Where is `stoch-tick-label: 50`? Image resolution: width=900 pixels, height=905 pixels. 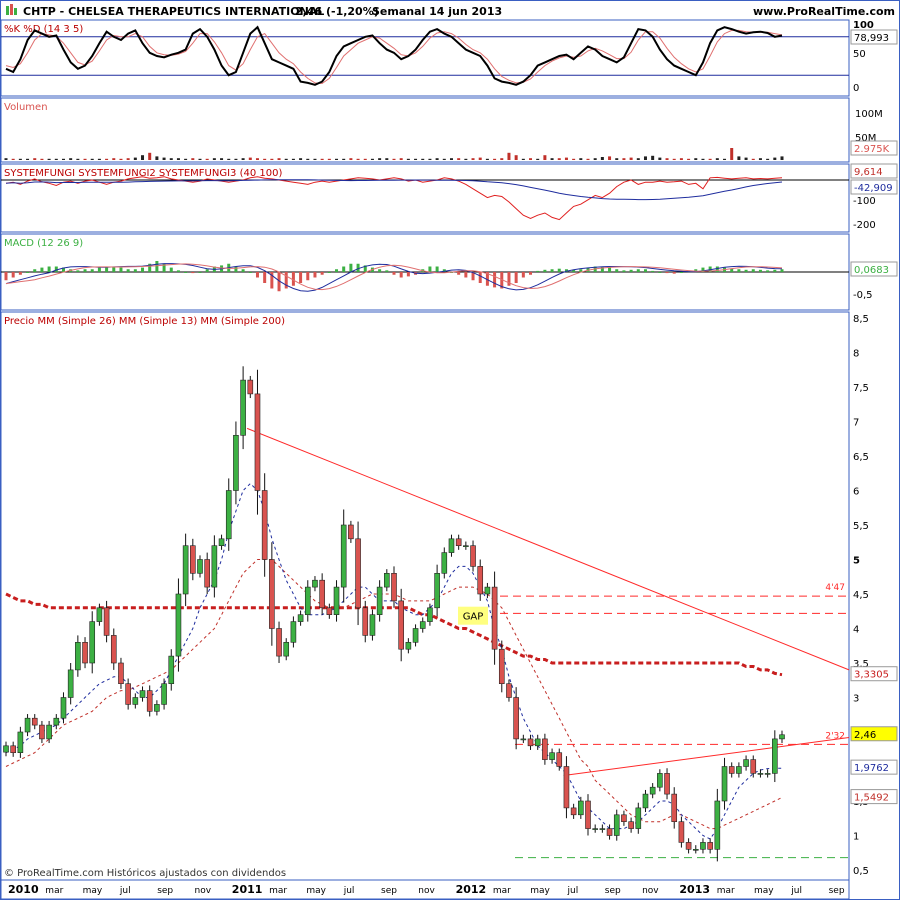 stoch-tick-label: 50 is located at coordinates (859, 54).